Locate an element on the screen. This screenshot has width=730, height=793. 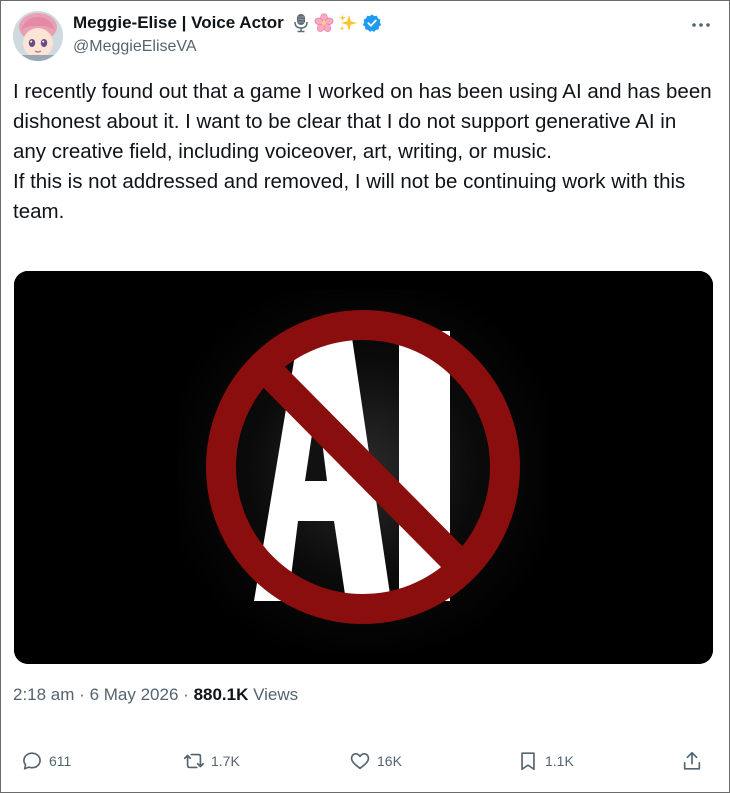
avatar-image is located at coordinates (38, 36).